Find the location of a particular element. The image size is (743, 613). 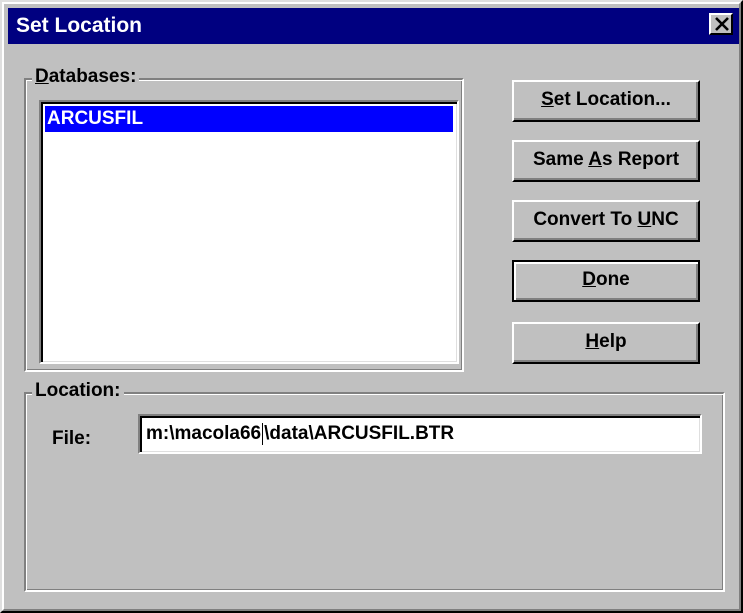

file-label: File: is located at coordinates (72, 438).